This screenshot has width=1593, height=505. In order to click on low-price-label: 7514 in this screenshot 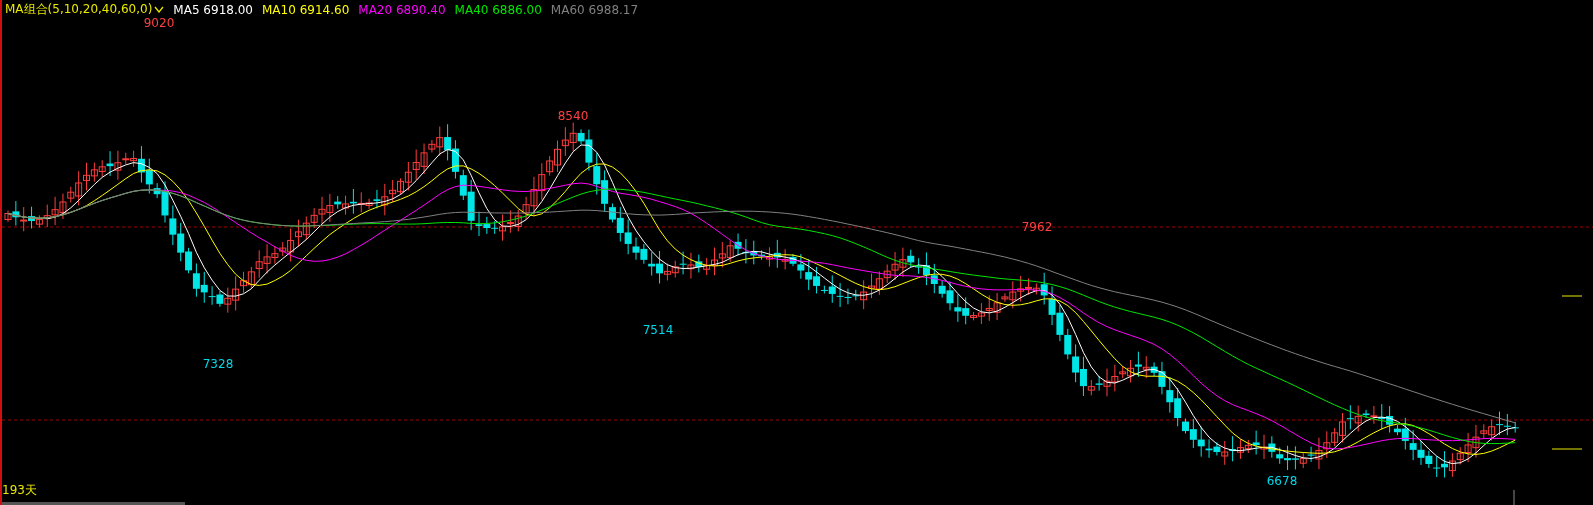, I will do `click(658, 330)`.